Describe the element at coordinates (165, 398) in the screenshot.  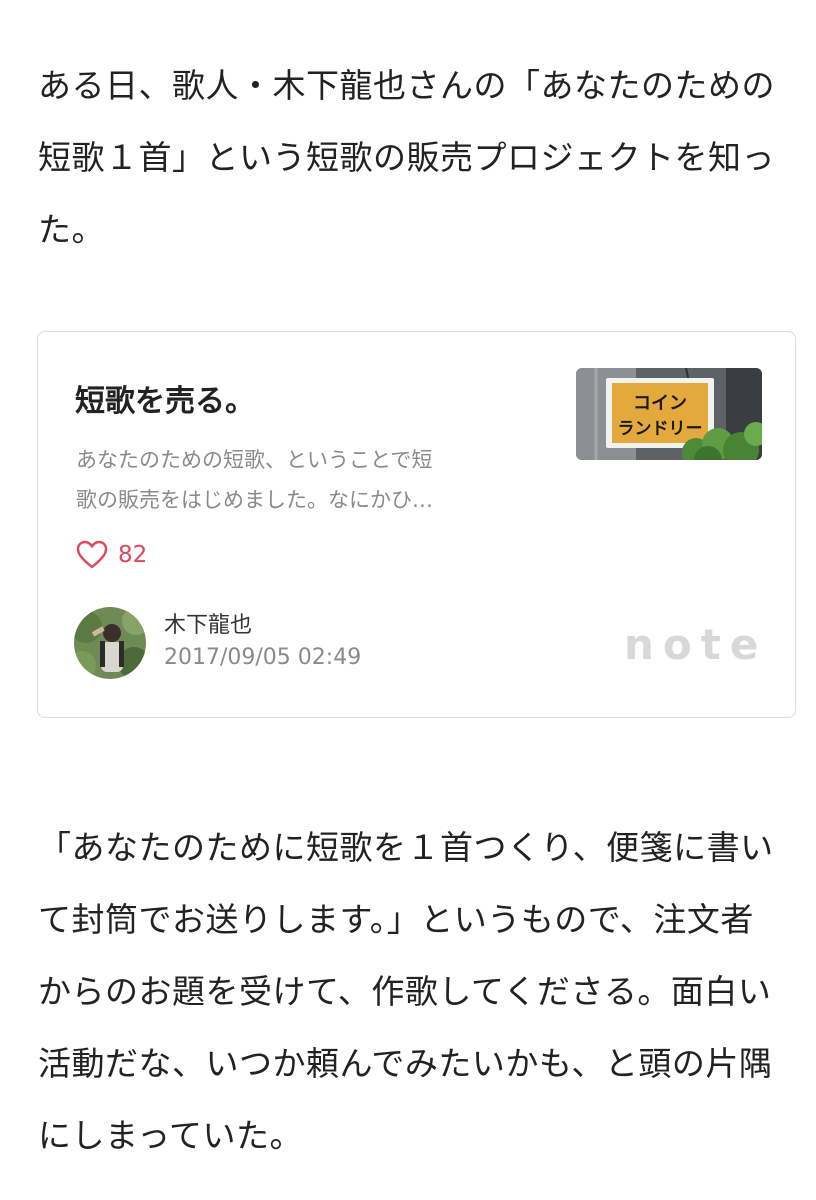
I see `embed-title: 短歌を売る。` at that location.